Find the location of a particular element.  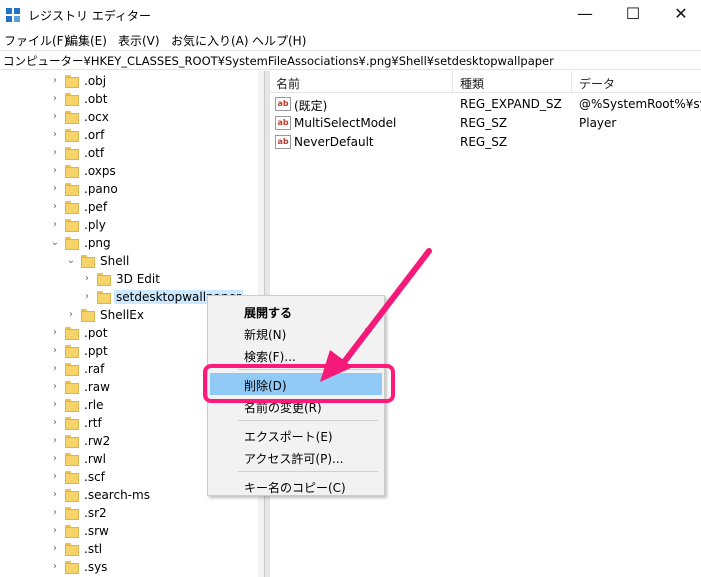

close-button: ✕ is located at coordinates (679, 15).